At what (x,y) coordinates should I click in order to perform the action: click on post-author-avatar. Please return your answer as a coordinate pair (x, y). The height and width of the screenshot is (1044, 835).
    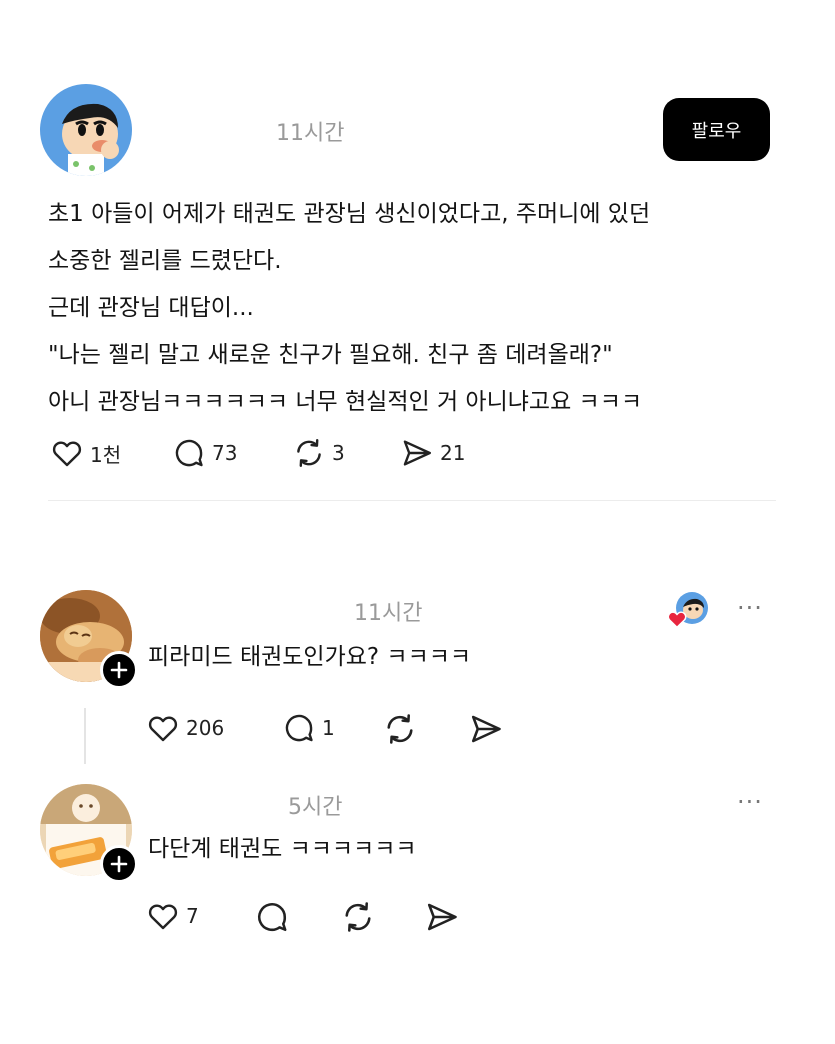
    Looking at the image, I should click on (86, 130).